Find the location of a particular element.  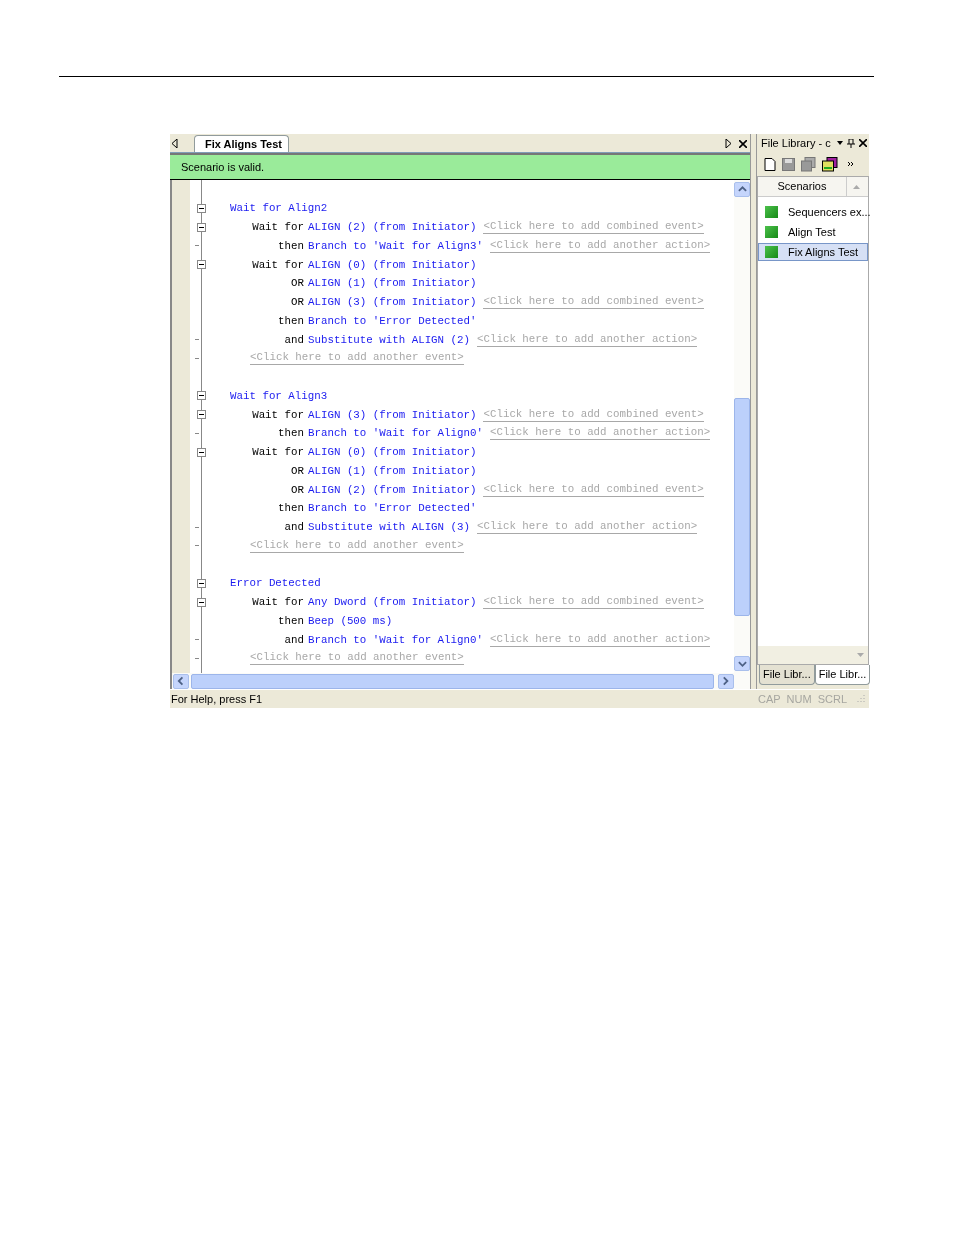

document-tab: Fix Aligns Test is located at coordinates (241, 143).